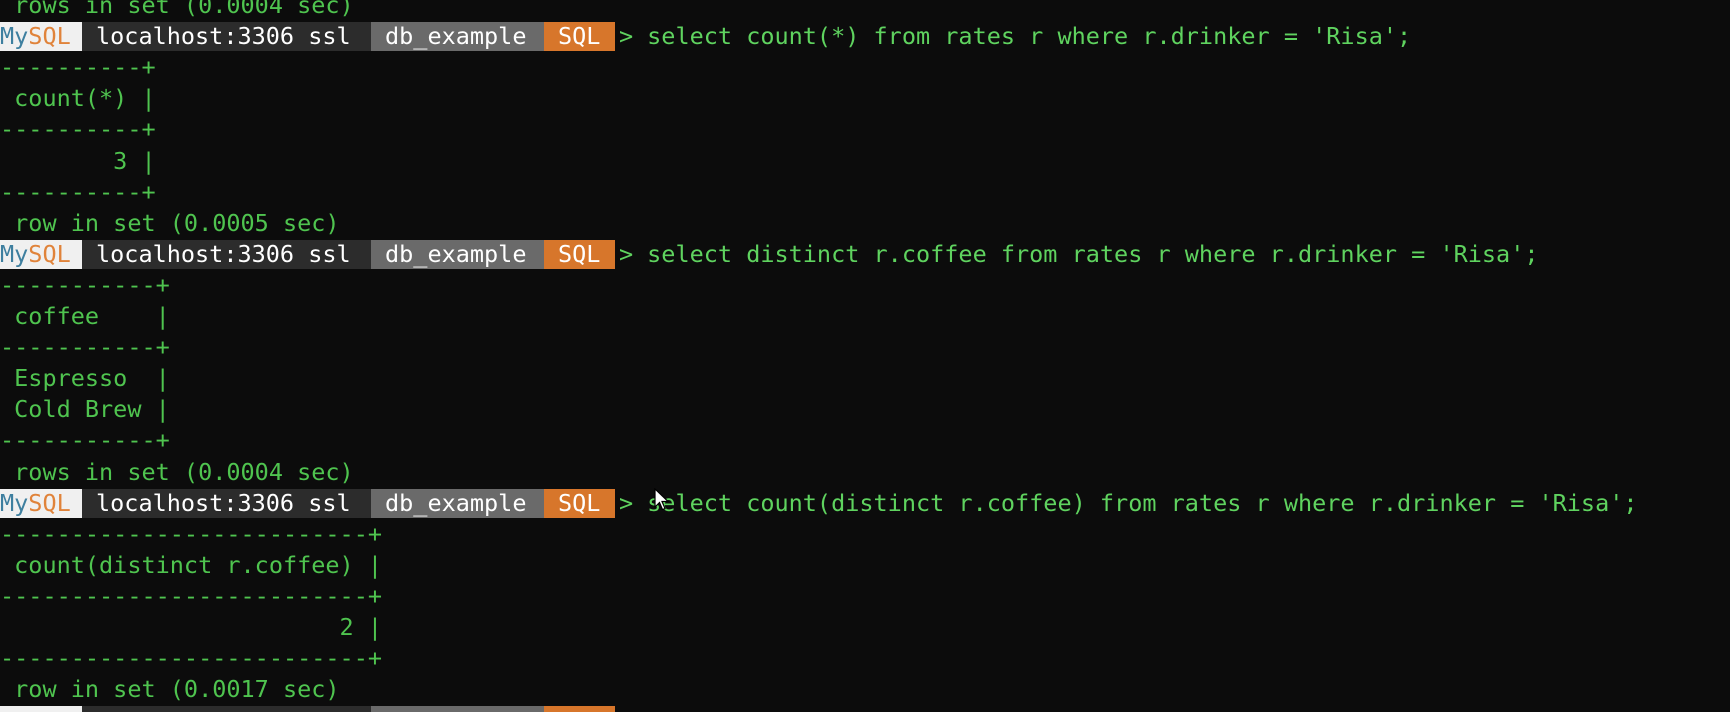 The width and height of the screenshot is (1730, 712). I want to click on next-prompt-db-segment, so click(457, 709).